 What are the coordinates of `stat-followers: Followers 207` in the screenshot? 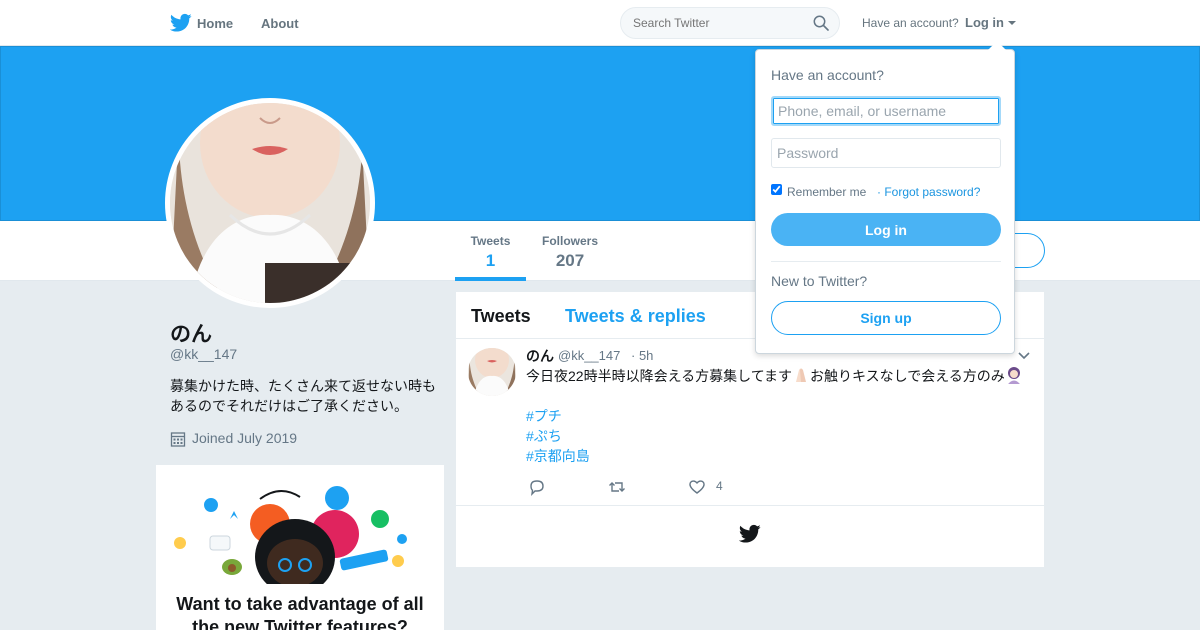 It's located at (570, 252).